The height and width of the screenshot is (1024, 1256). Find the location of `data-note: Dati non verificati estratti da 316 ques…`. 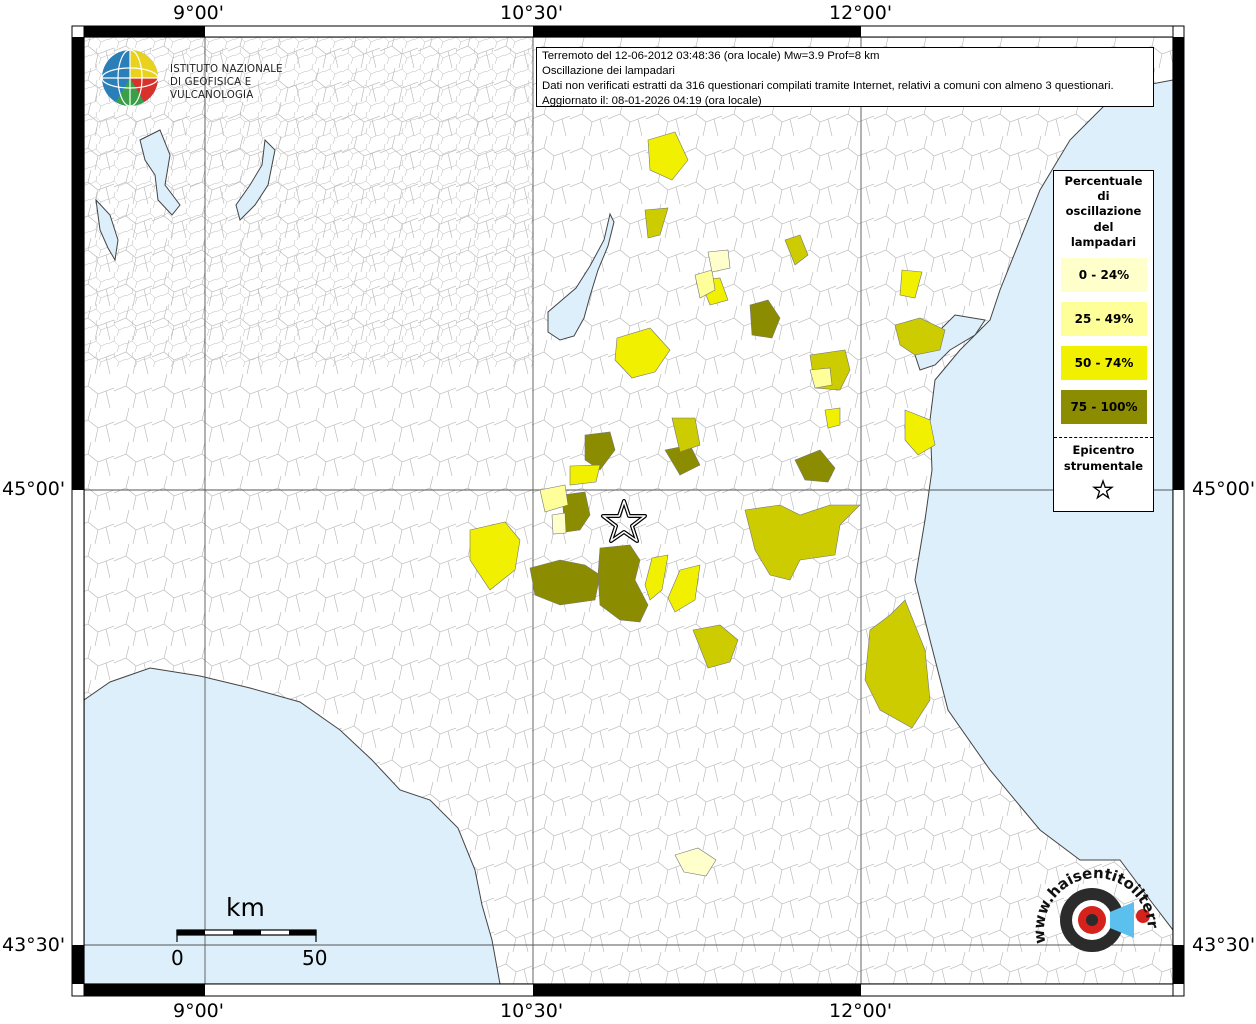

data-note: Dati non verificati estratti da 316 ques… is located at coordinates (828, 86).